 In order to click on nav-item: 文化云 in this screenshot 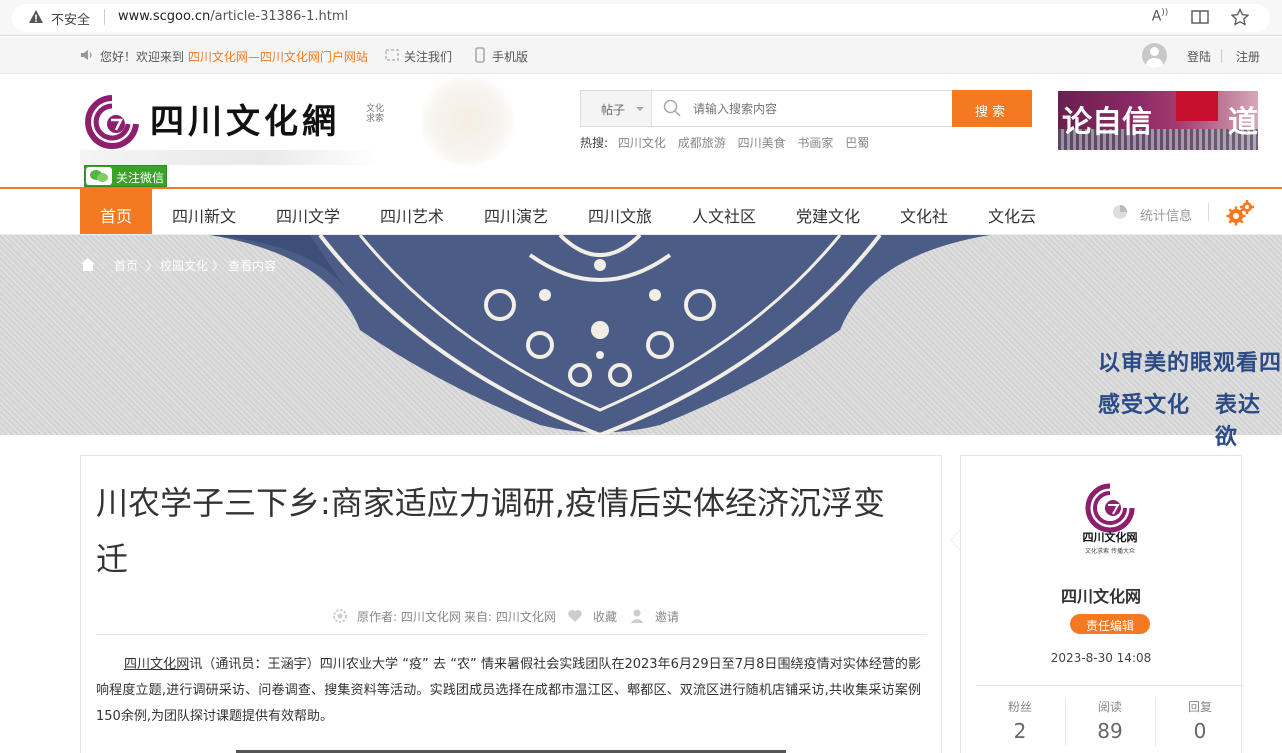, I will do `click(1012, 211)`.